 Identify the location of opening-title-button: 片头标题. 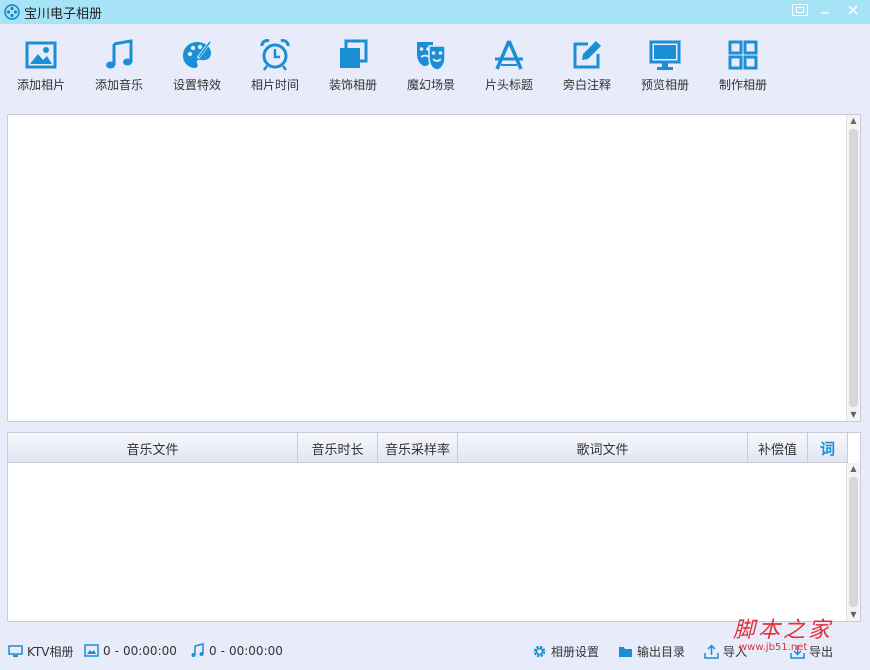
(509, 64).